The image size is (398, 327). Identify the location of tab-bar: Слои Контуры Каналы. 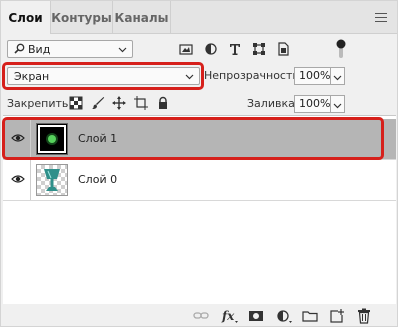
(199, 17).